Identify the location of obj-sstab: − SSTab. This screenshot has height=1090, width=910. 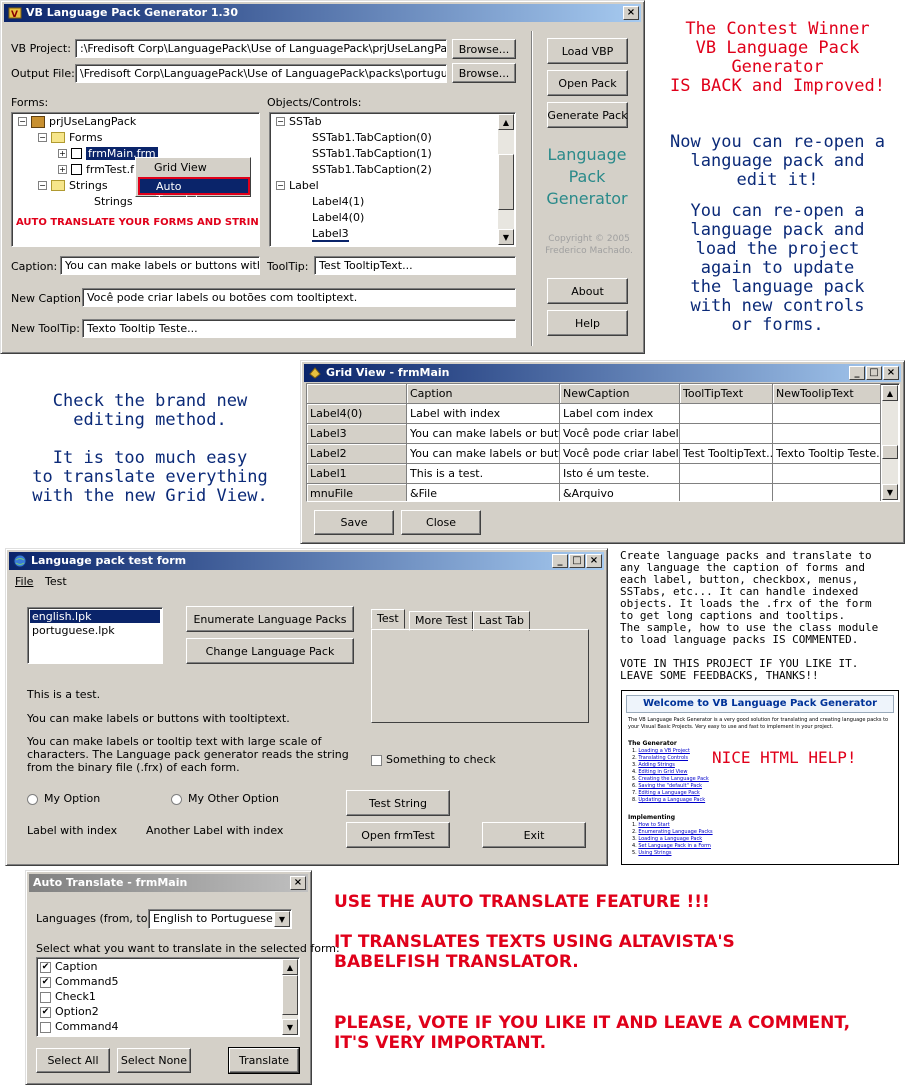
(299, 121).